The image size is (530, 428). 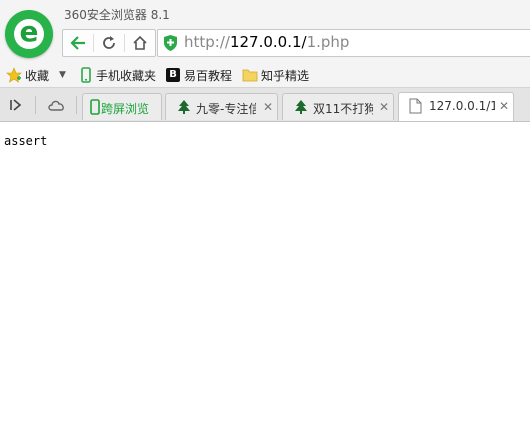 I want to click on tab-label: 跨屏浏览, so click(x=125, y=109).